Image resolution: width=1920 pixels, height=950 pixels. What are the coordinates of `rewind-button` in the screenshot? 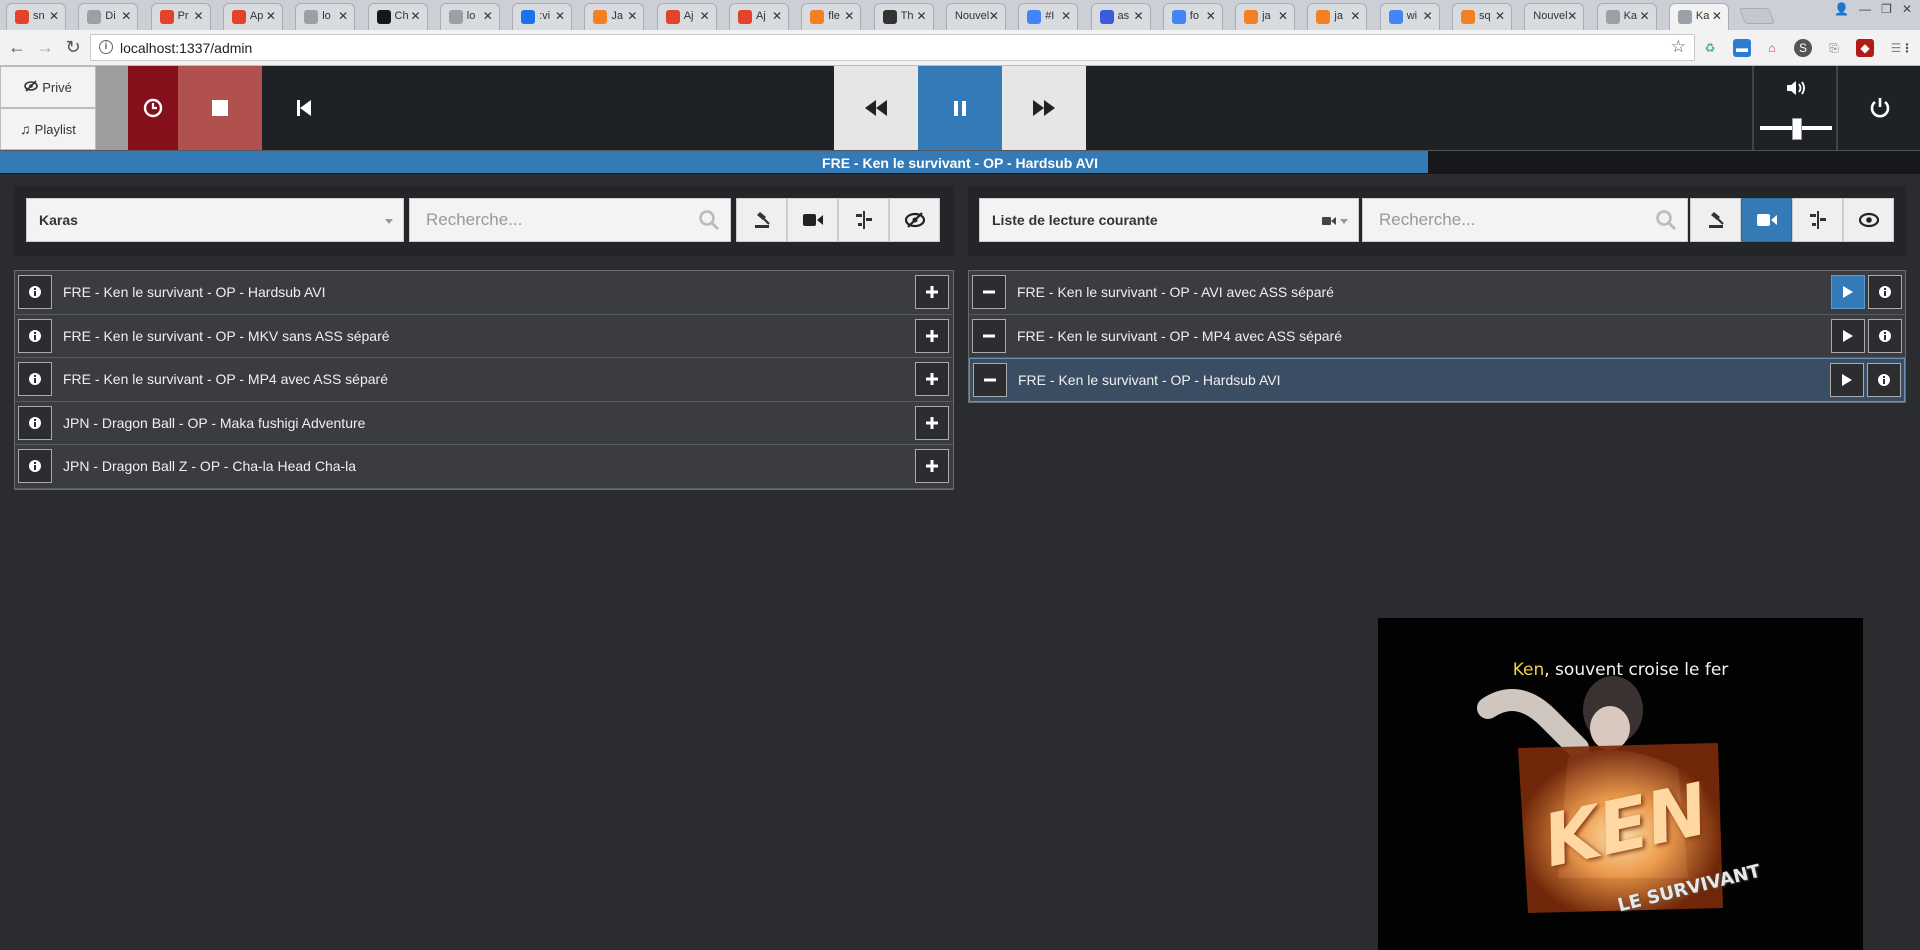 It's located at (876, 108).